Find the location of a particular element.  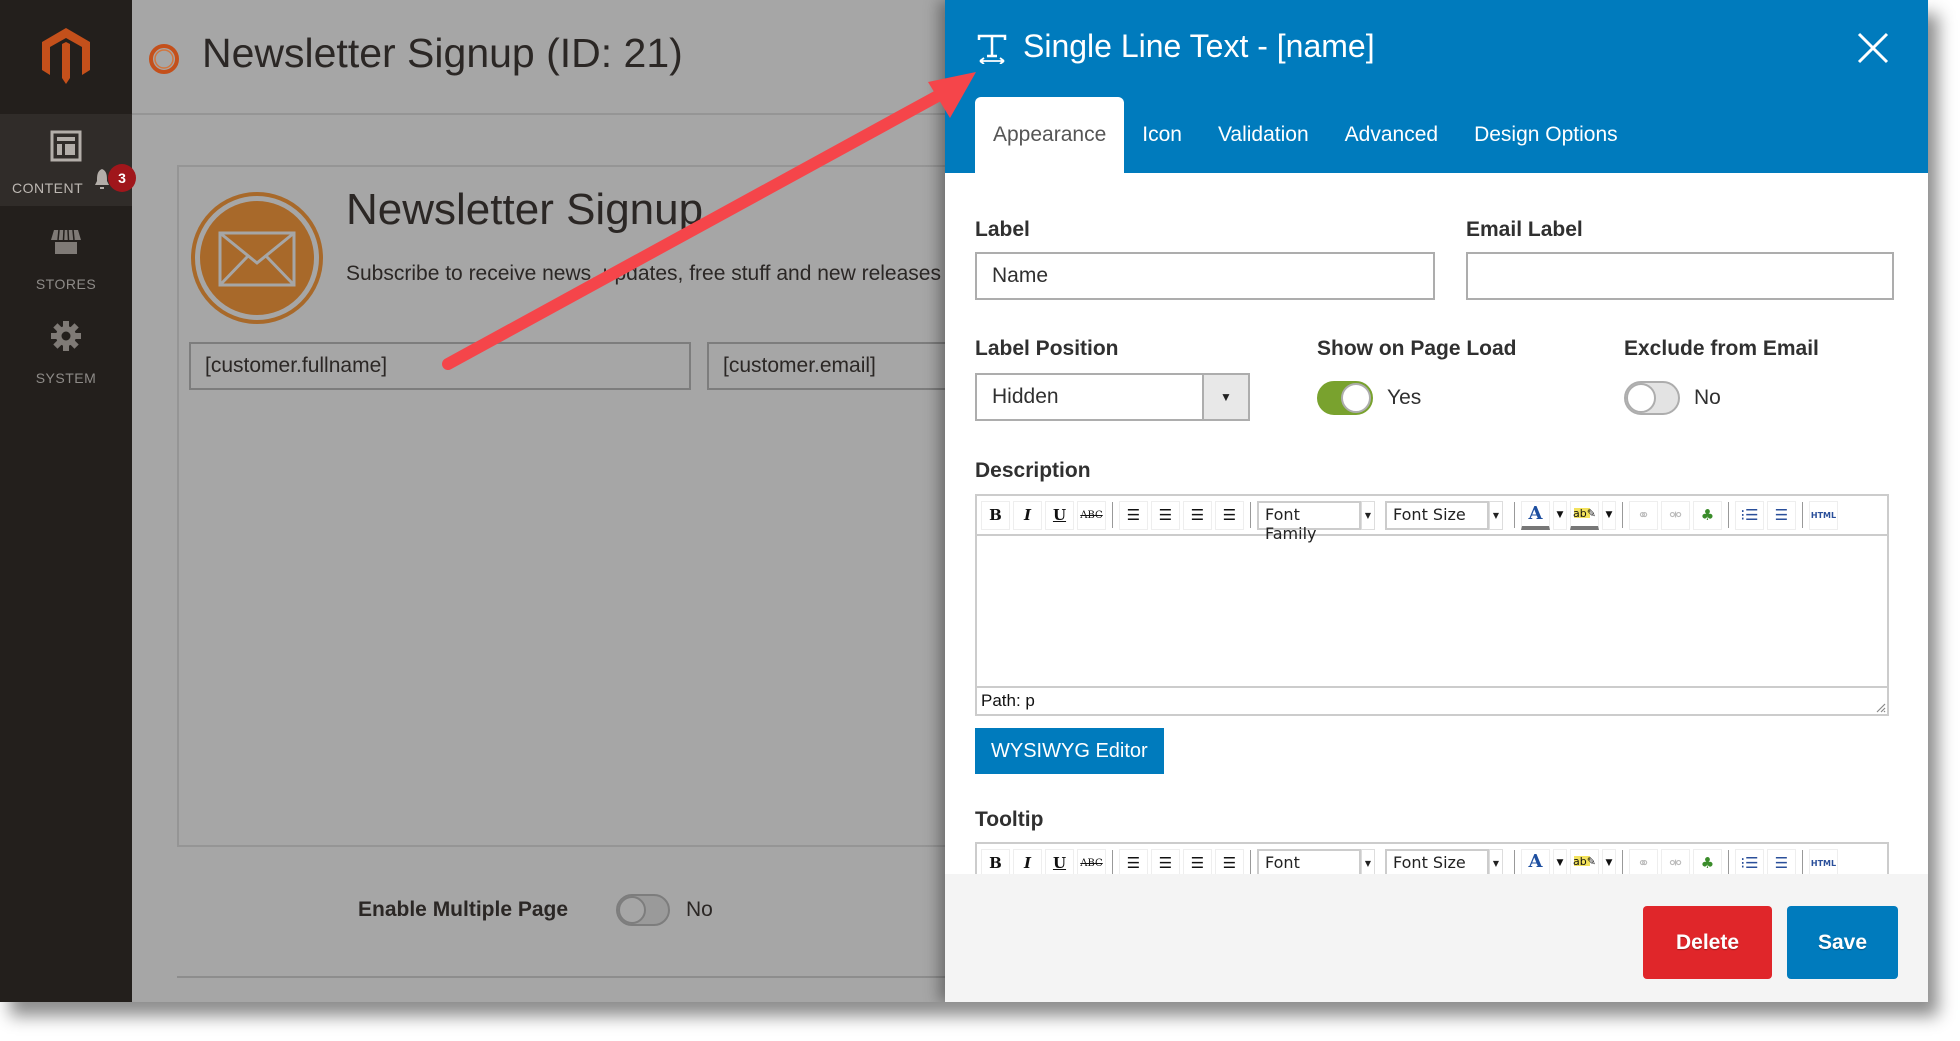

enable-multiple-page-label: Enable Multiple Page is located at coordinates (463, 909).